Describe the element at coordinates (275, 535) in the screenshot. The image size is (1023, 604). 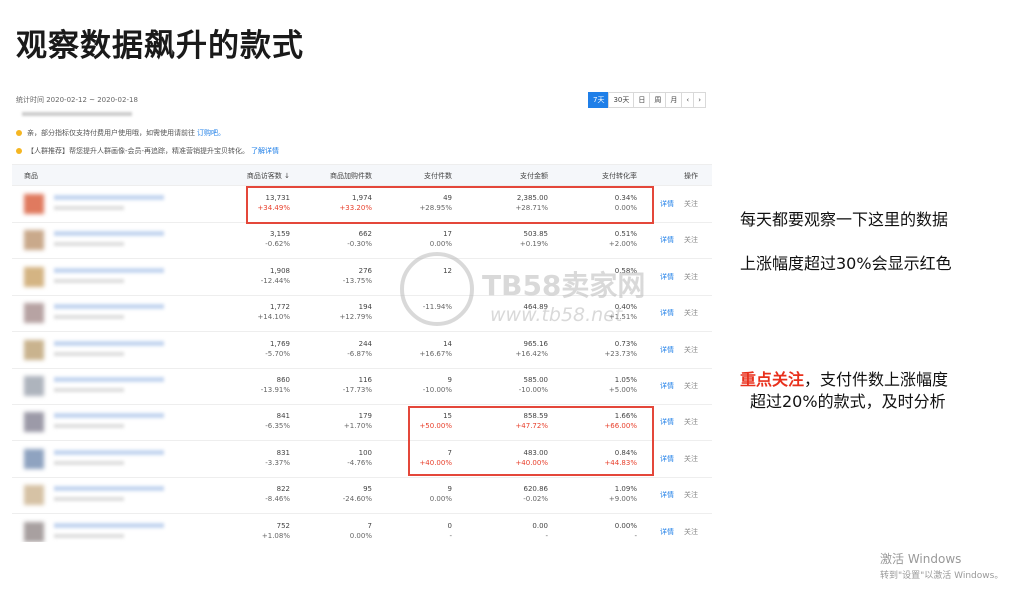
I see `visitors-change: +1.08%` at that location.